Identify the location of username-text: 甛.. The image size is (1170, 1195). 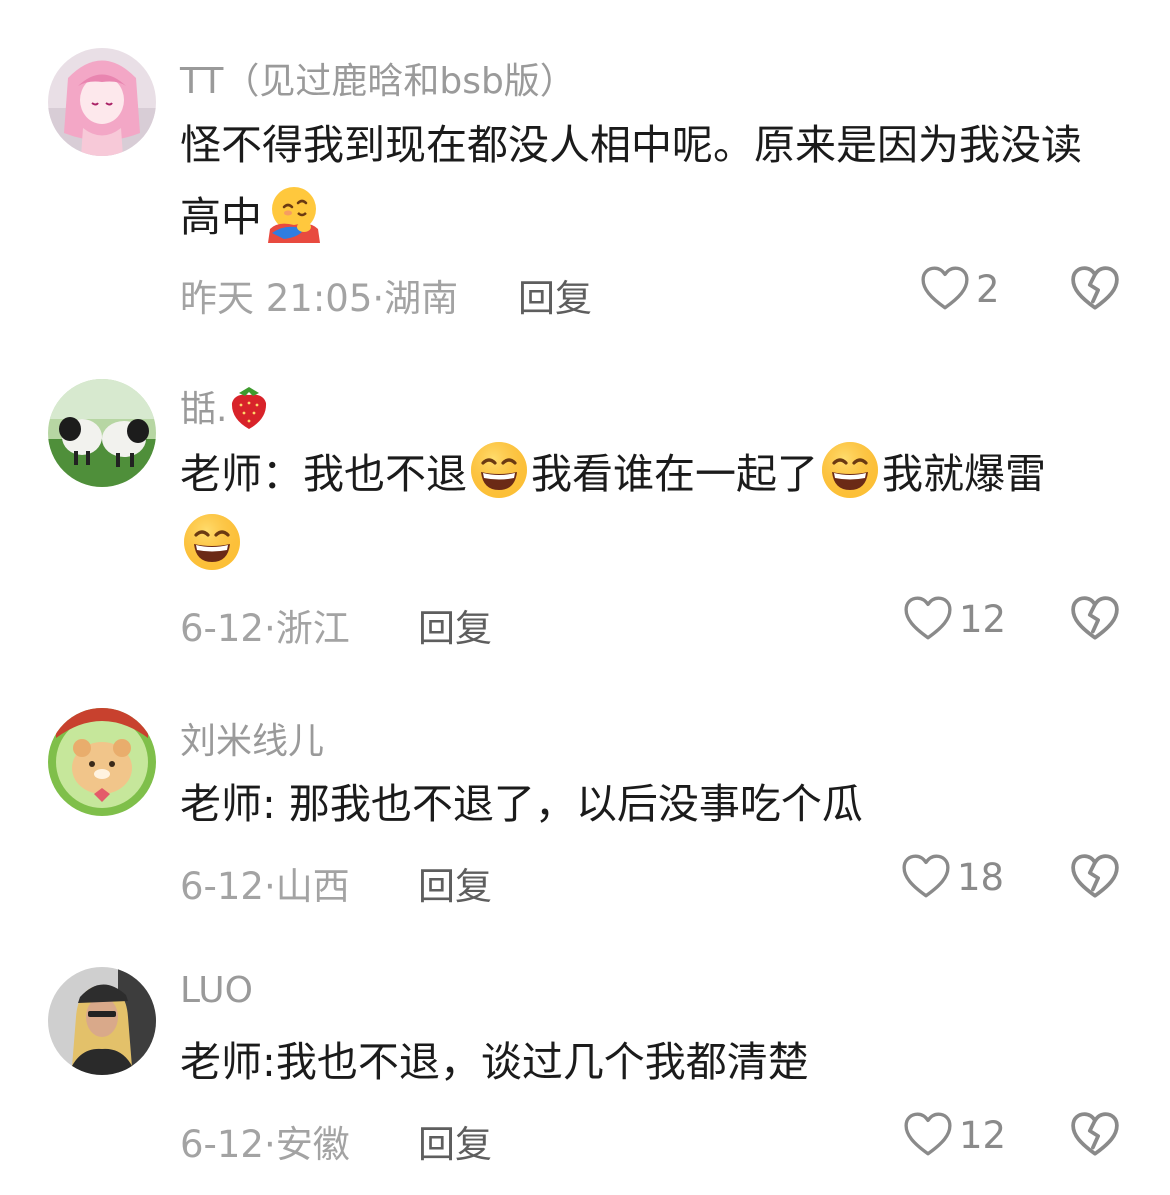
(204, 409).